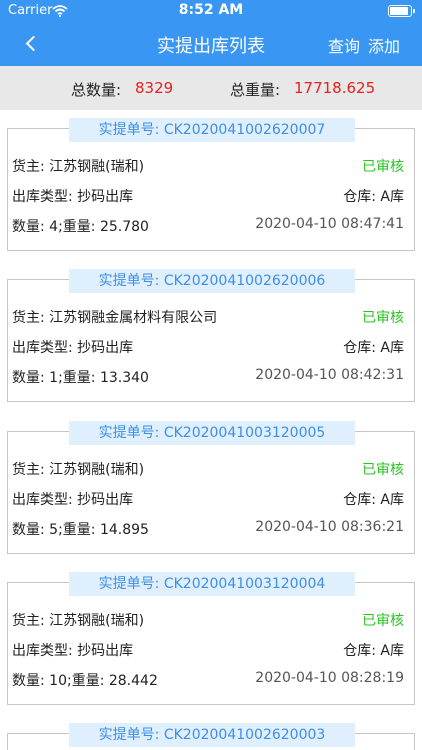 This screenshot has width=422, height=750. I want to click on navigation-bar: 实提出库列表 查询 添加, so click(211, 44).